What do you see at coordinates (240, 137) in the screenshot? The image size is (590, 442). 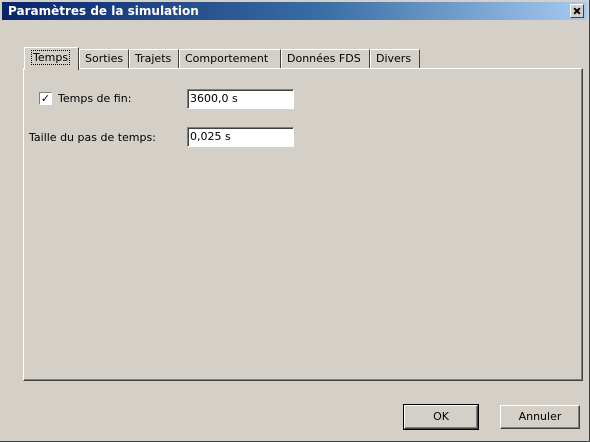 I see `time-step-field: 0,025 s` at bounding box center [240, 137].